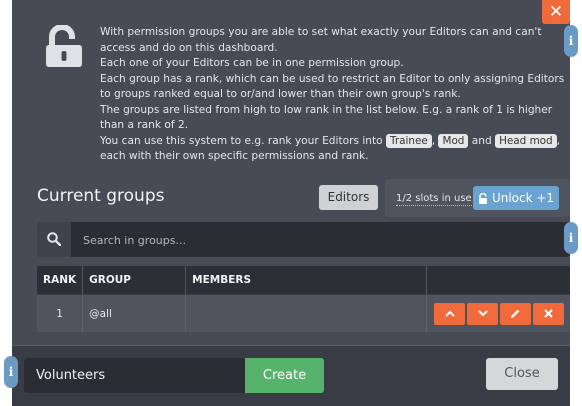 The width and height of the screenshot is (582, 406). What do you see at coordinates (434, 199) in the screenshot?
I see `slots-usage-text: 1/2 slots in use` at bounding box center [434, 199].